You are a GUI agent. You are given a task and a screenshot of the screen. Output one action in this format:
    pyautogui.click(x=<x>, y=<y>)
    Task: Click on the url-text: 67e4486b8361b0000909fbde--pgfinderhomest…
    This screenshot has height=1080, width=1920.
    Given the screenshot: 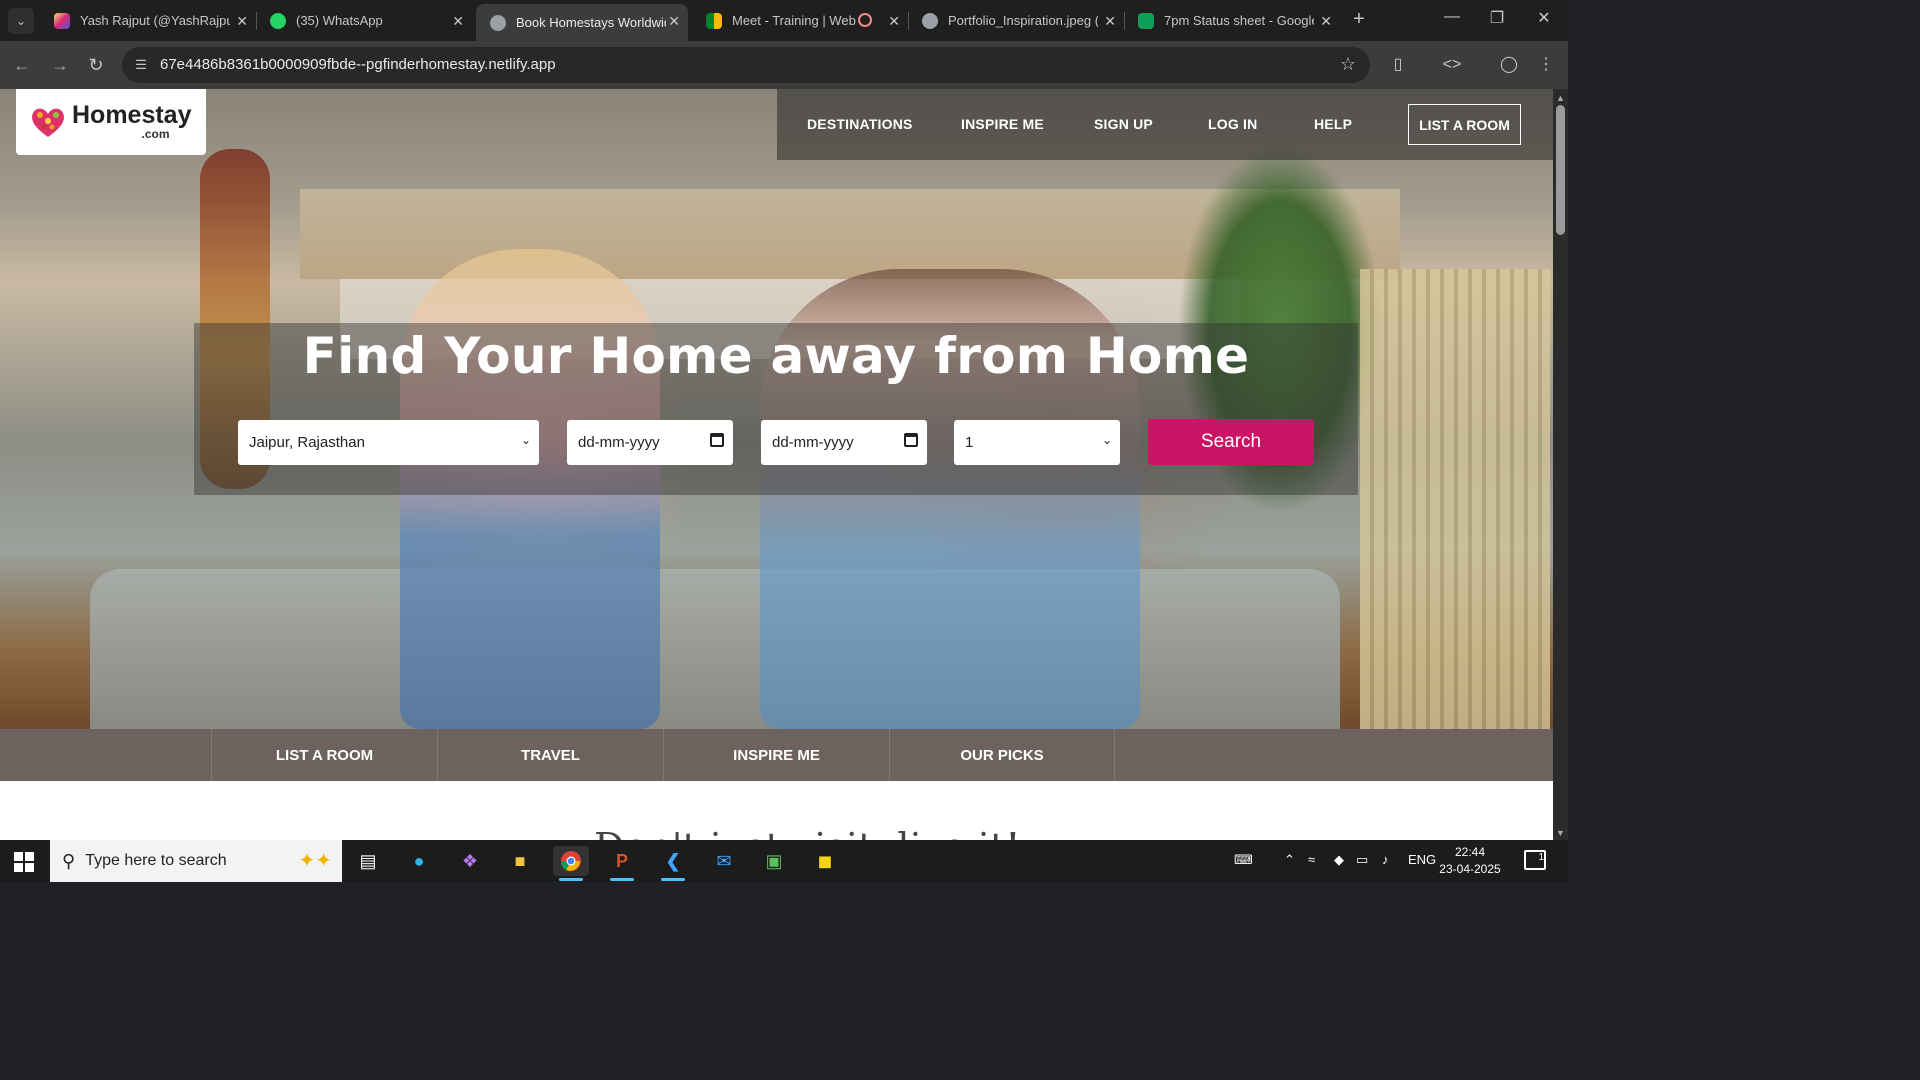 What is the action you would take?
    pyautogui.click(x=358, y=64)
    